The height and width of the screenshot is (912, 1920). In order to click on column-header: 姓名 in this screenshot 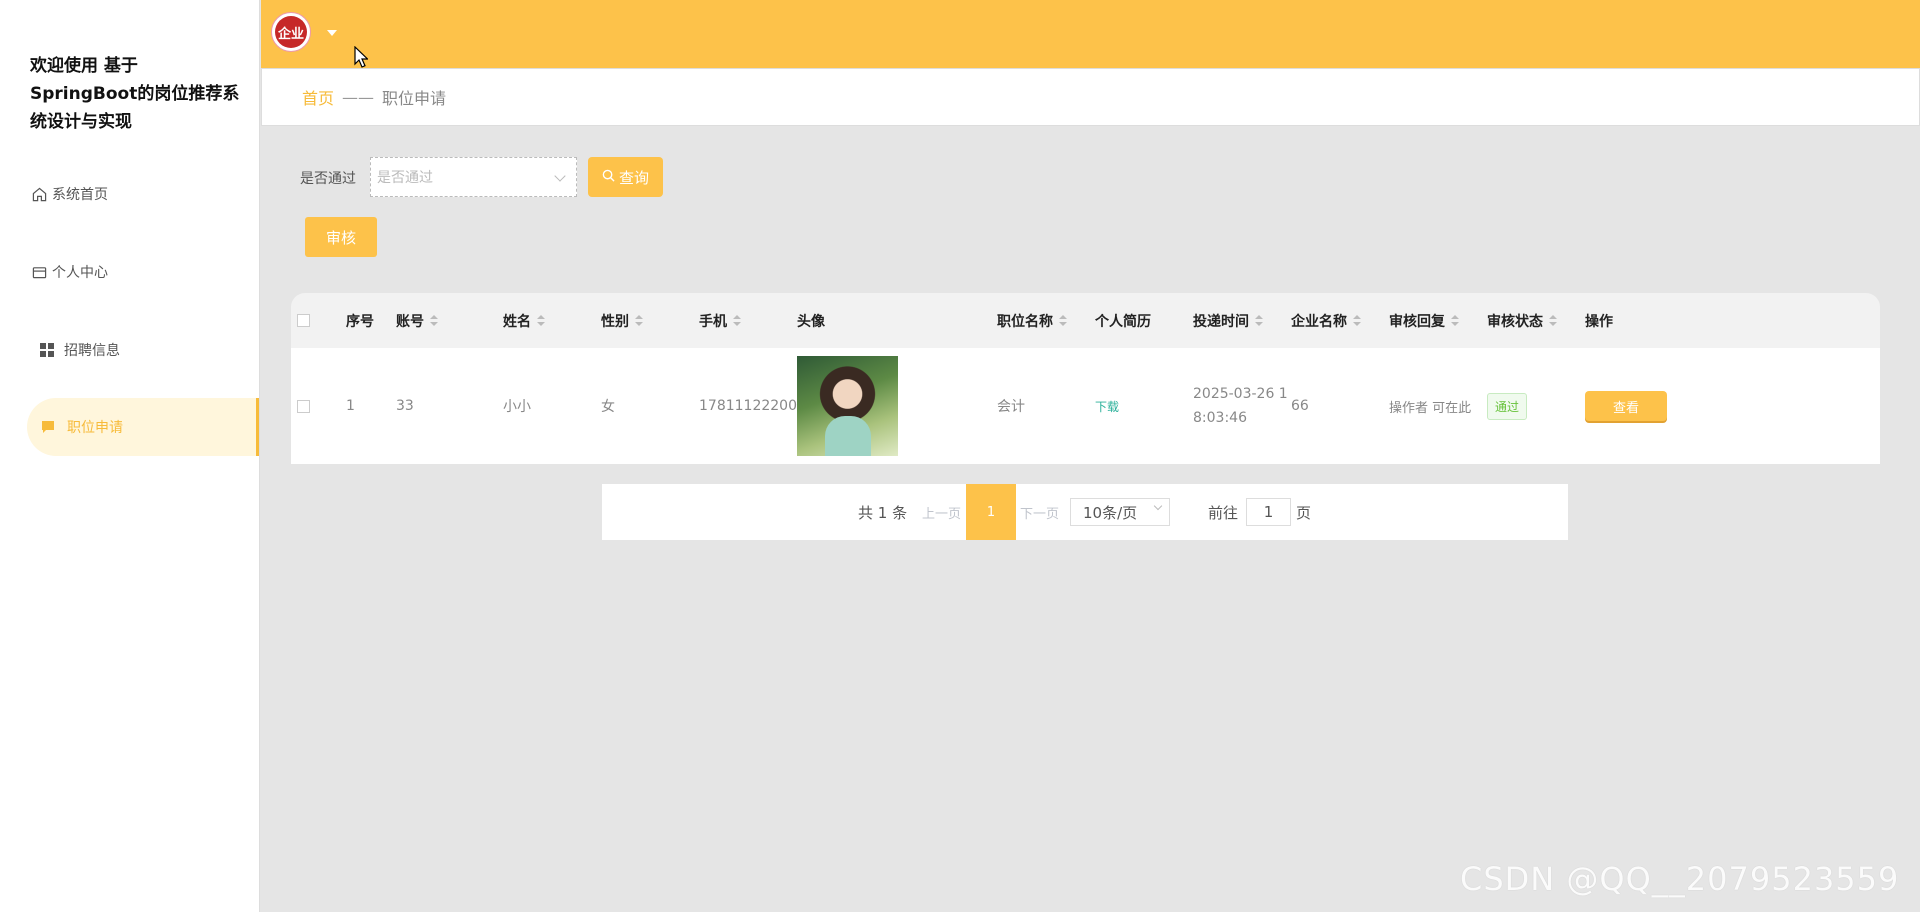, I will do `click(524, 320)`.